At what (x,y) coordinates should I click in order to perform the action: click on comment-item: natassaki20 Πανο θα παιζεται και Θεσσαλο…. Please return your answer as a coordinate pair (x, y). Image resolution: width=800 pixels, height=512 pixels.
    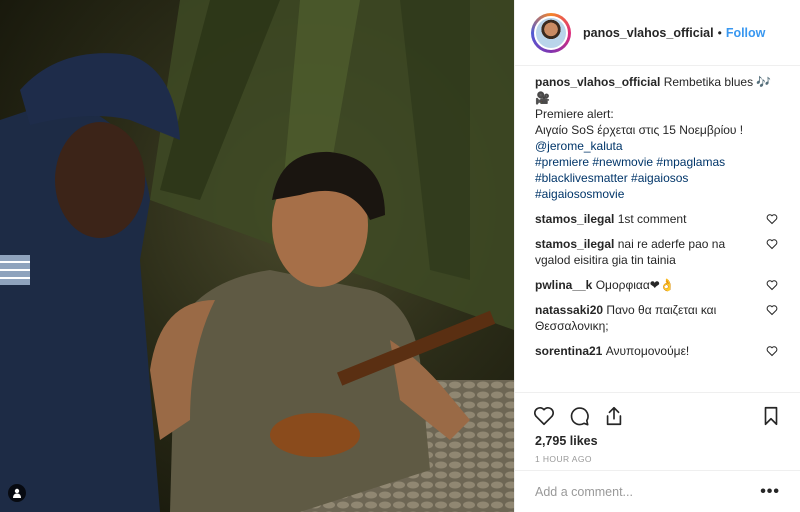
    Looking at the image, I should click on (659, 318).